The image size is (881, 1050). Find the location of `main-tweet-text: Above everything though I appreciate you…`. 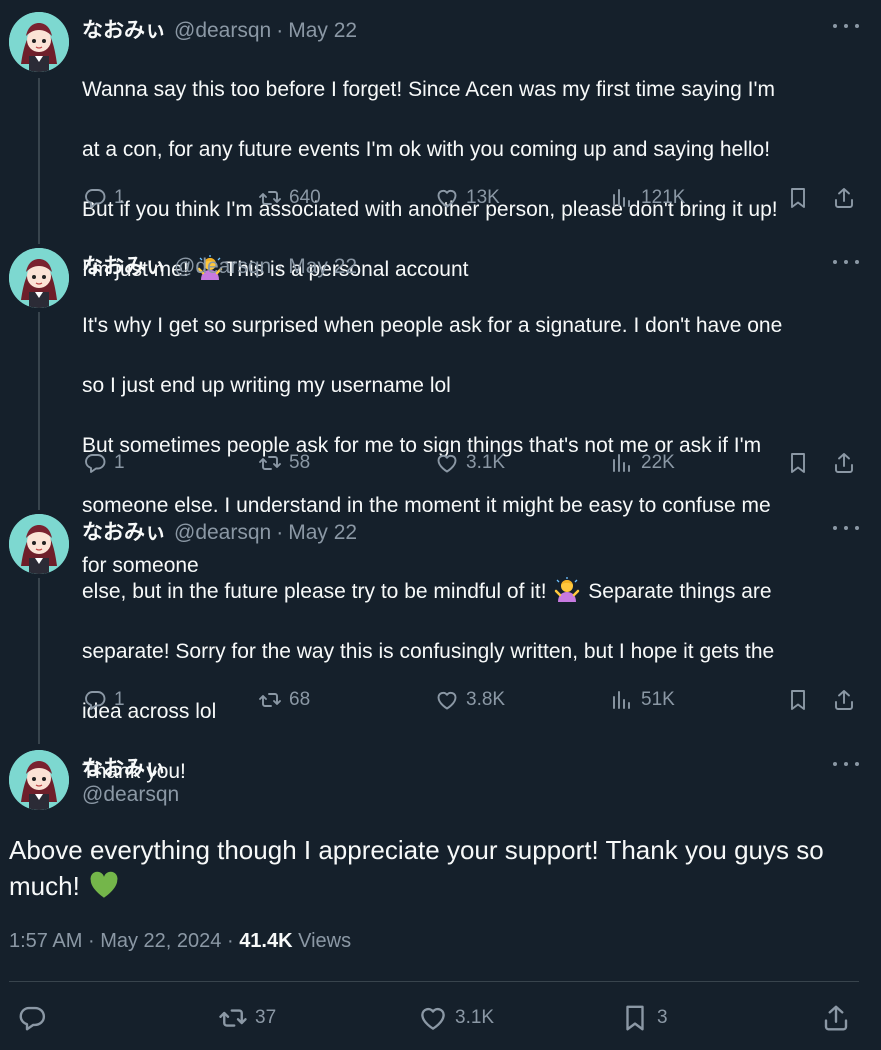

main-tweet-text: Above everything though I appreciate you… is located at coordinates (416, 868).